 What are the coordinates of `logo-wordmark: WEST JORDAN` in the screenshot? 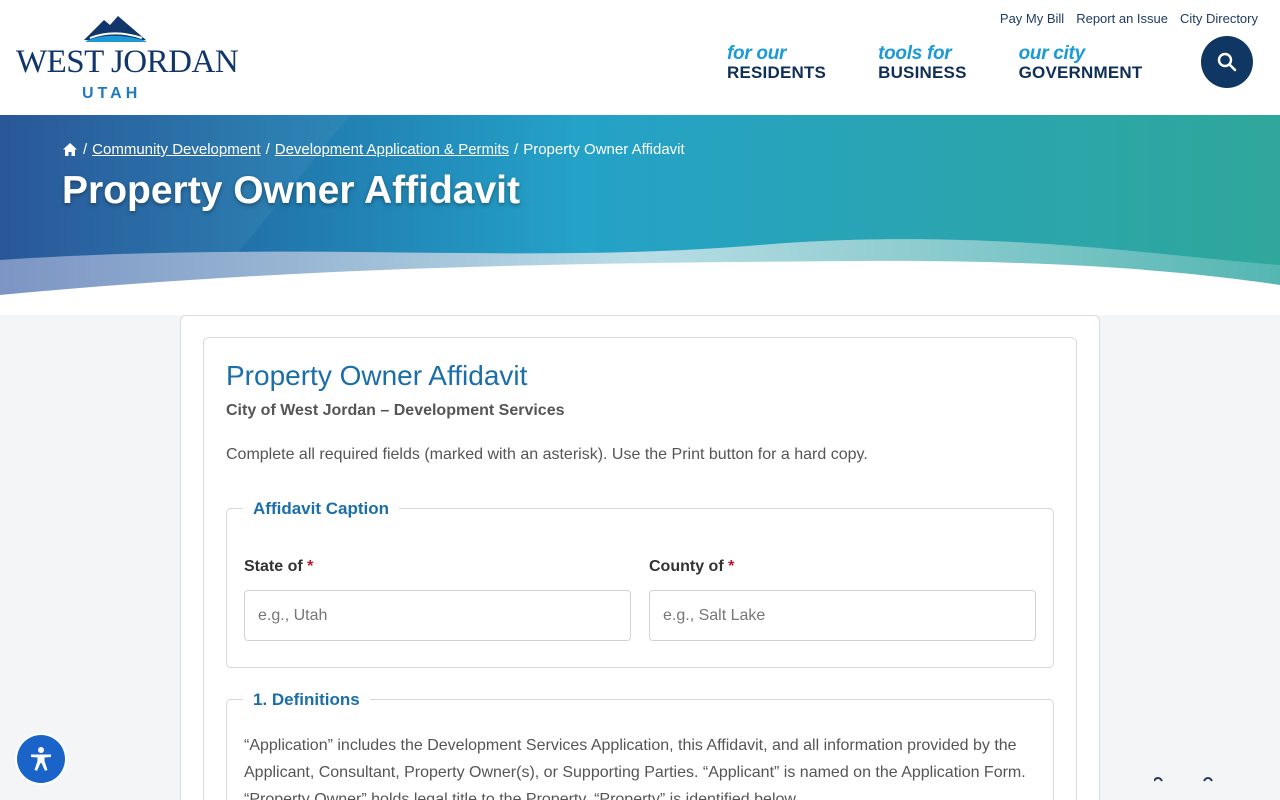 It's located at (127, 62).